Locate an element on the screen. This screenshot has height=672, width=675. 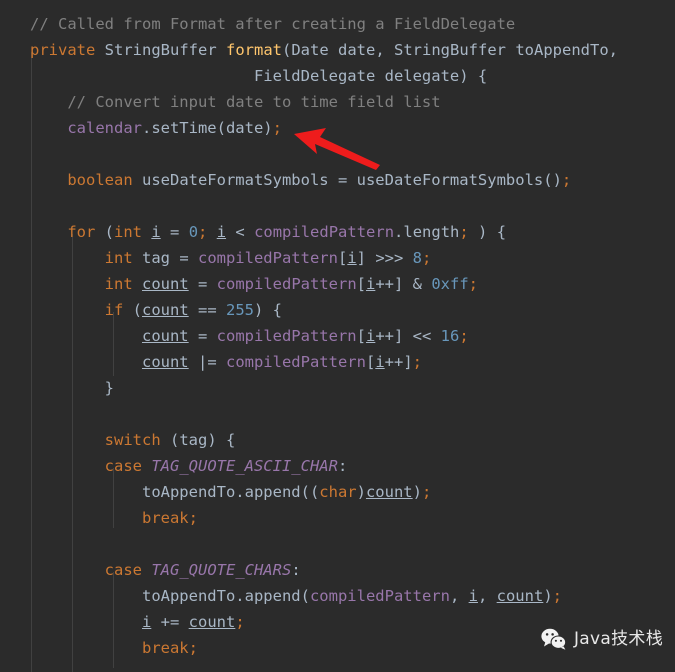
code-token-default: += is located at coordinates (170, 622).